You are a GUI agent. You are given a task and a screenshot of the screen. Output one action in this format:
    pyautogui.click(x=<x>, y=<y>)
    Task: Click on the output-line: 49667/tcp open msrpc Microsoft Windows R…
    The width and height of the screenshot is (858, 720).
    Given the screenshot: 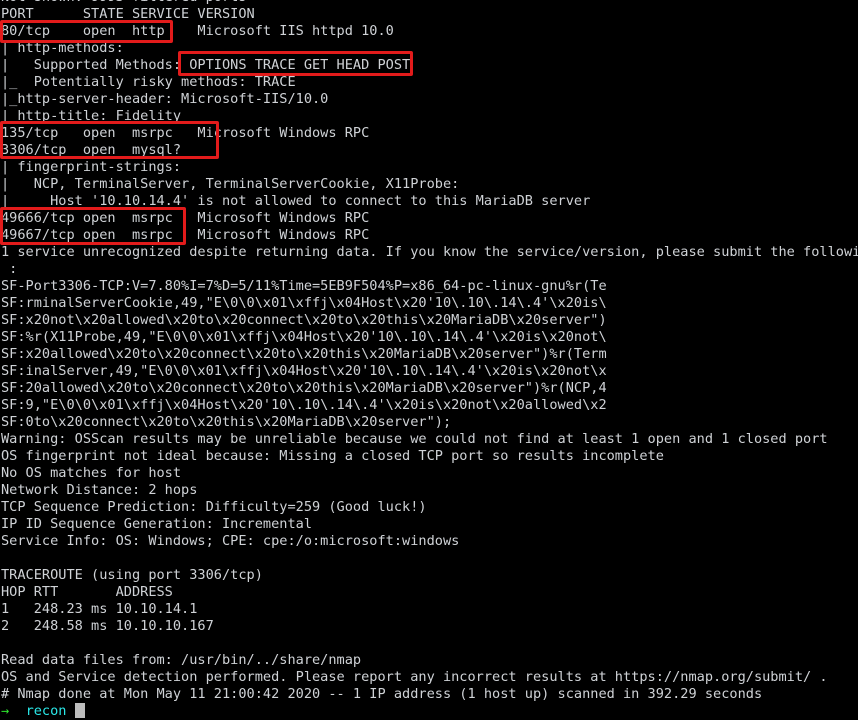 What is the action you would take?
    pyautogui.click(x=185, y=235)
    